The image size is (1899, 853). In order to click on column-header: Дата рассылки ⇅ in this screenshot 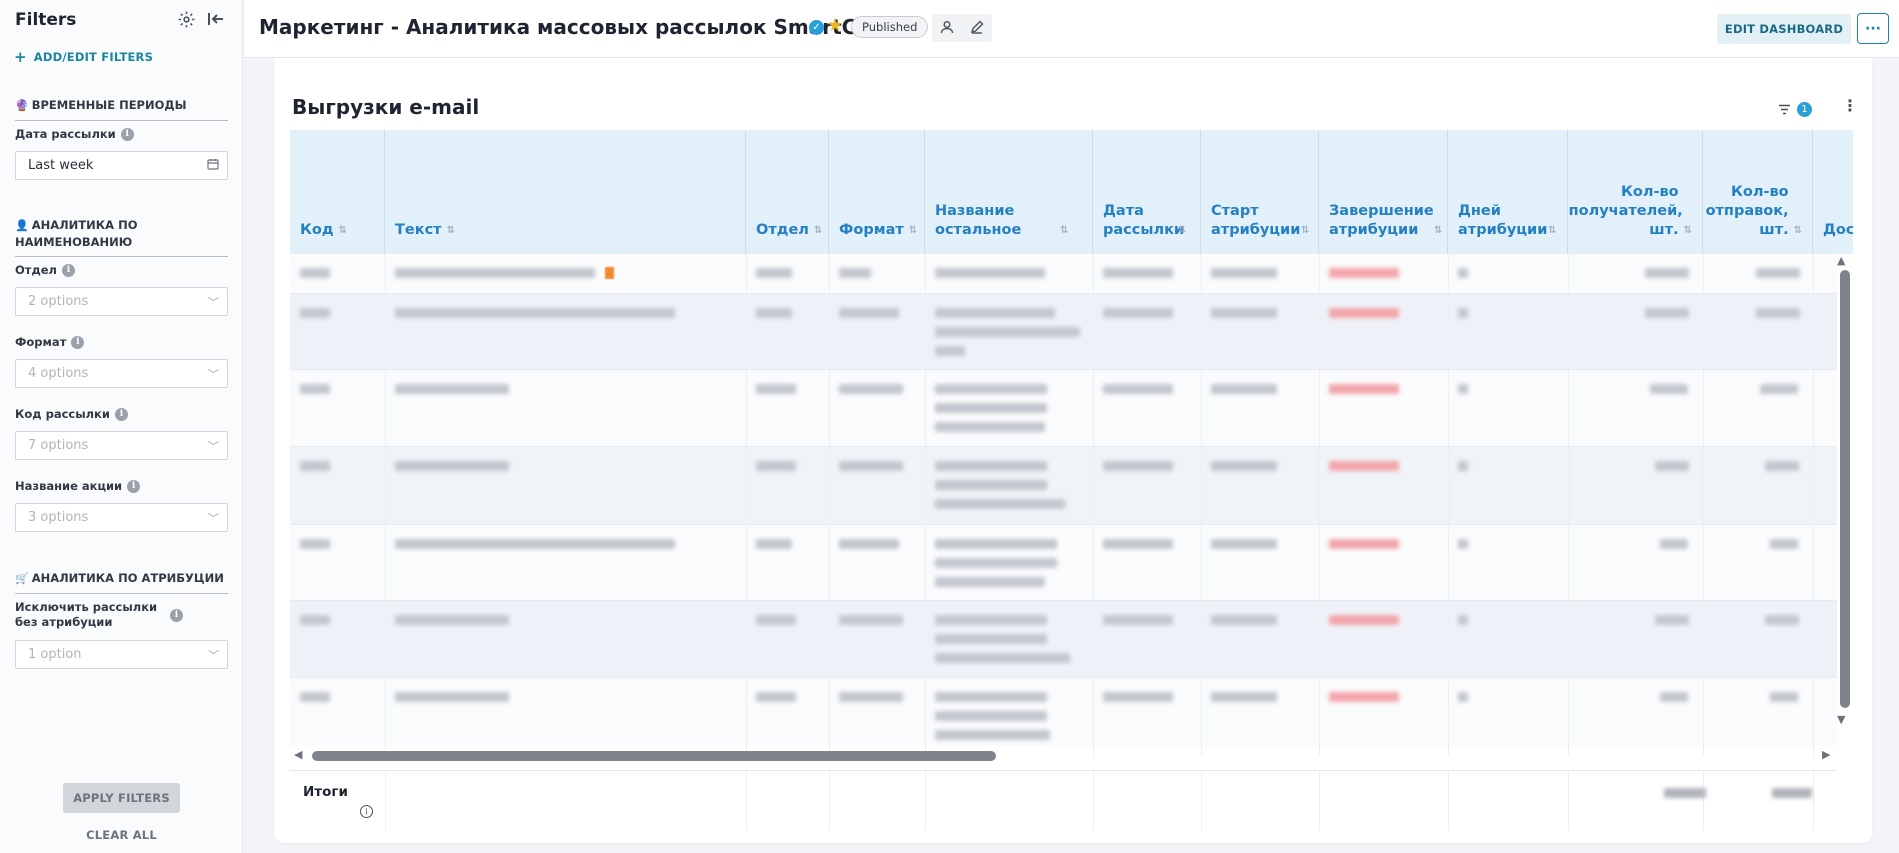, I will do `click(1147, 192)`.